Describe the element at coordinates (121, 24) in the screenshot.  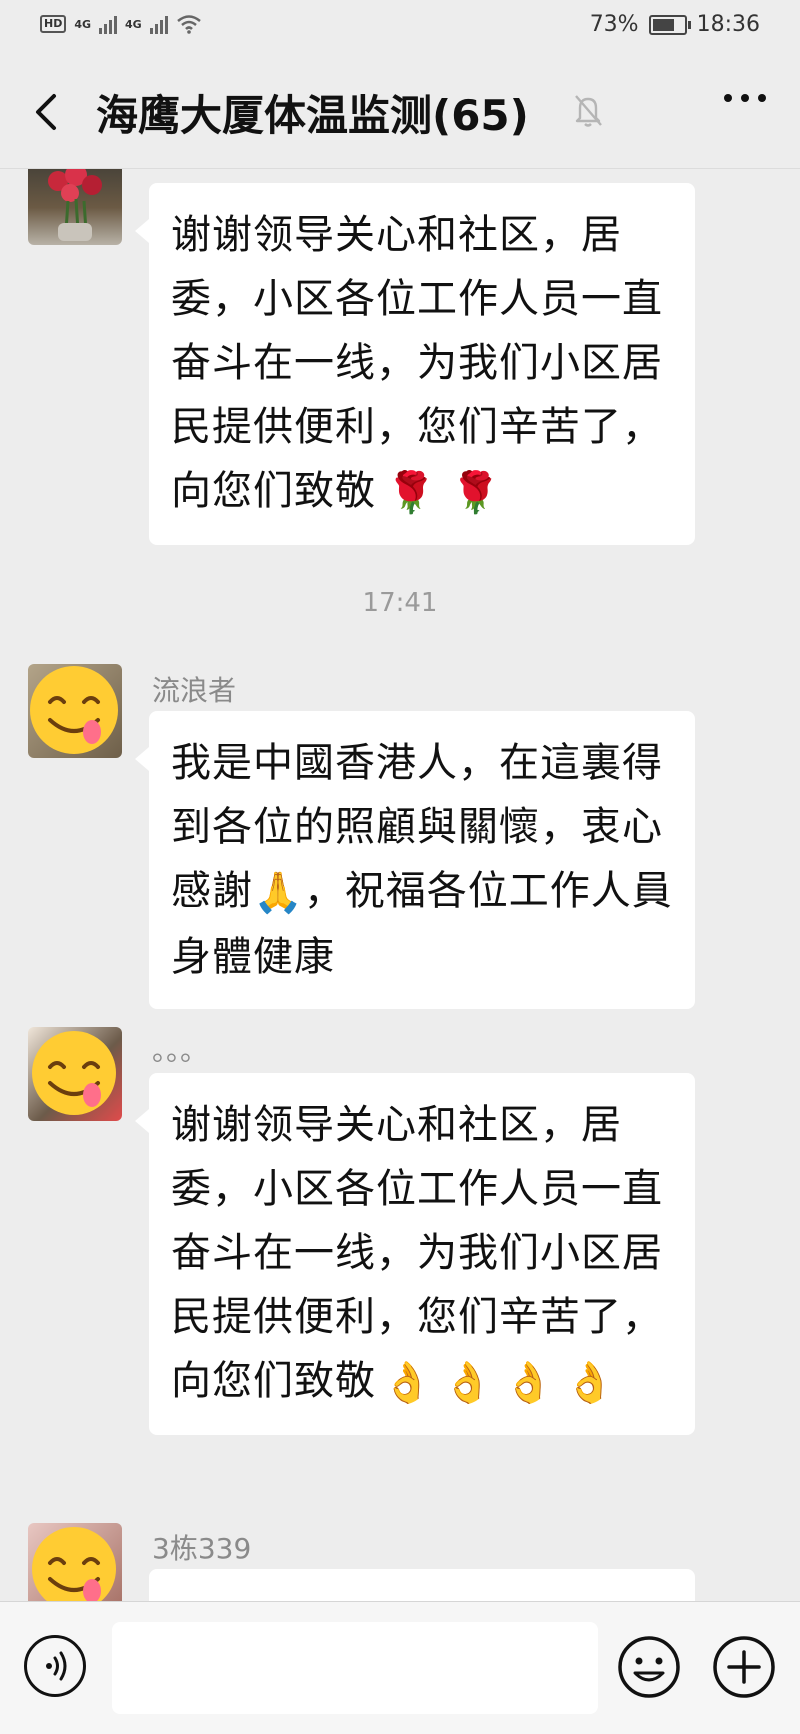
I see `status-bar-left: HD 4G 4G` at that location.